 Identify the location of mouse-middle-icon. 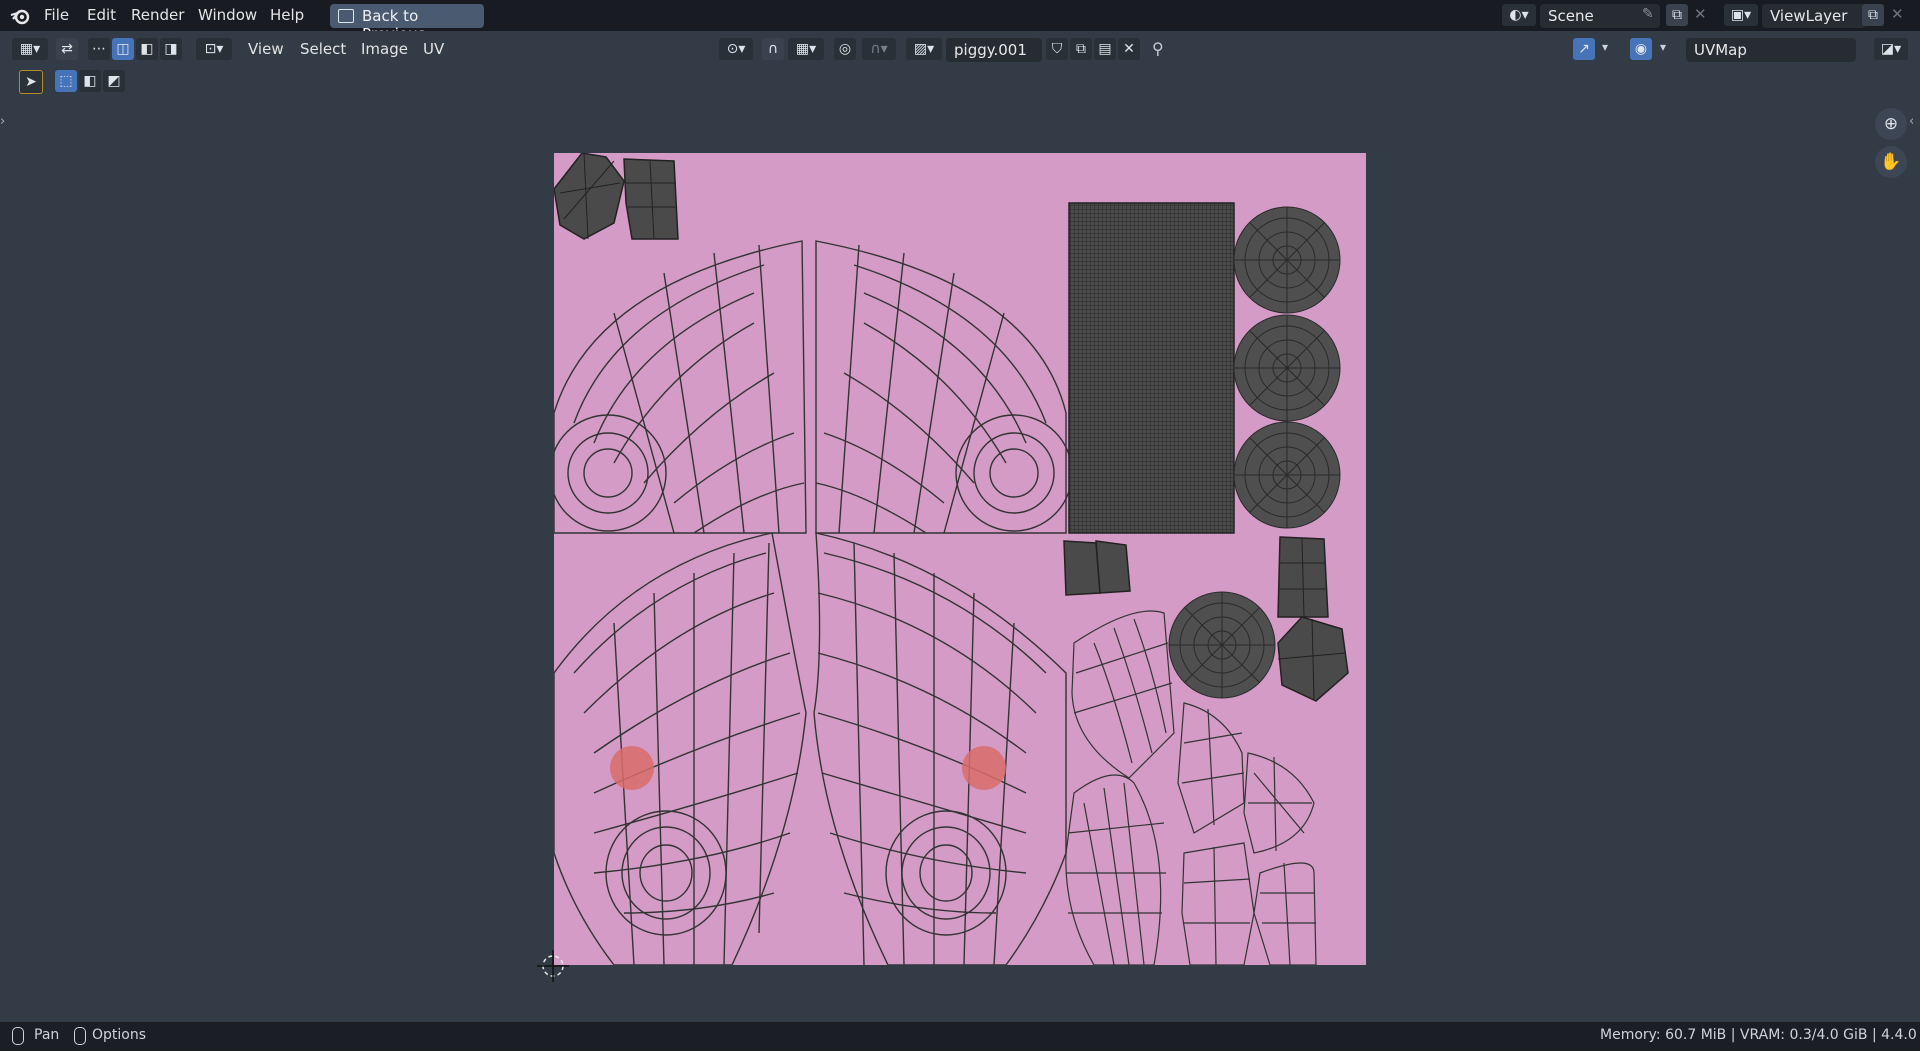
(18, 1036).